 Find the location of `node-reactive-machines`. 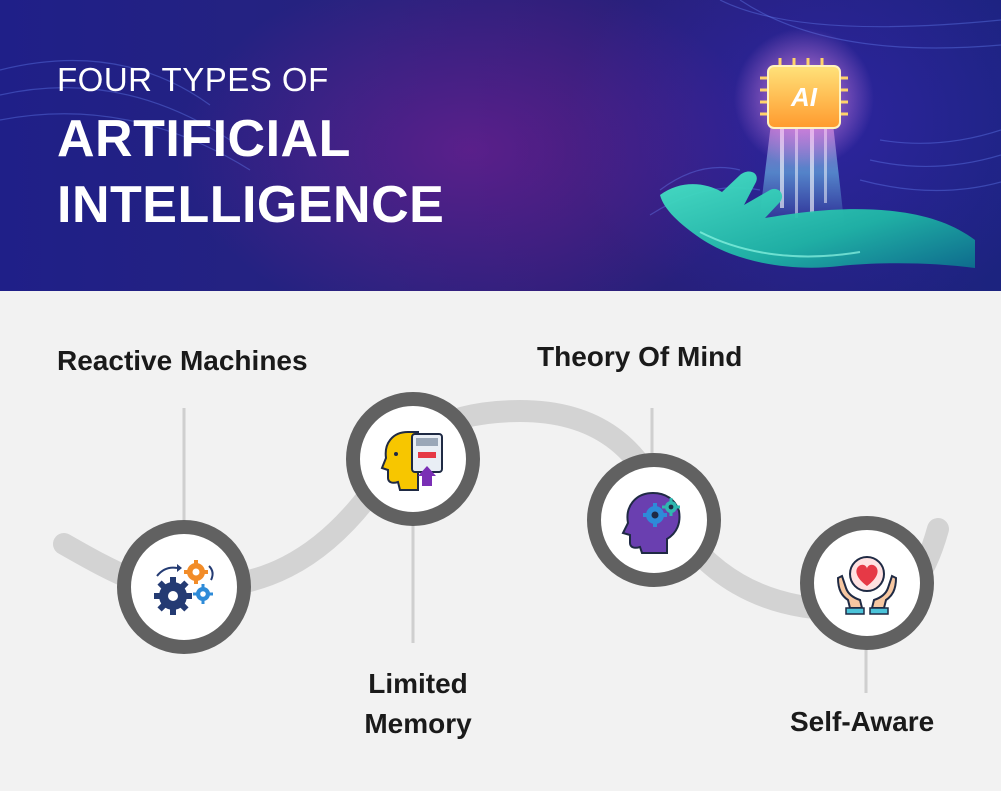

node-reactive-machines is located at coordinates (184, 587).